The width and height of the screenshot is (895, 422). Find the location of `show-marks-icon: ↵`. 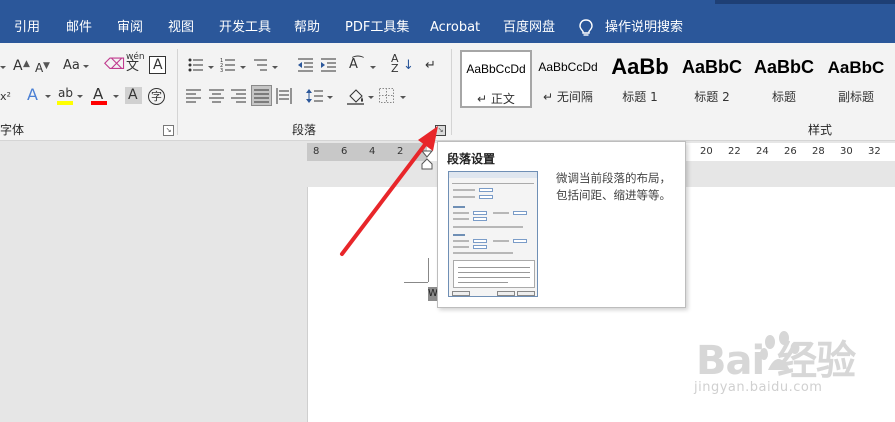

show-marks-icon: ↵ is located at coordinates (430, 66).